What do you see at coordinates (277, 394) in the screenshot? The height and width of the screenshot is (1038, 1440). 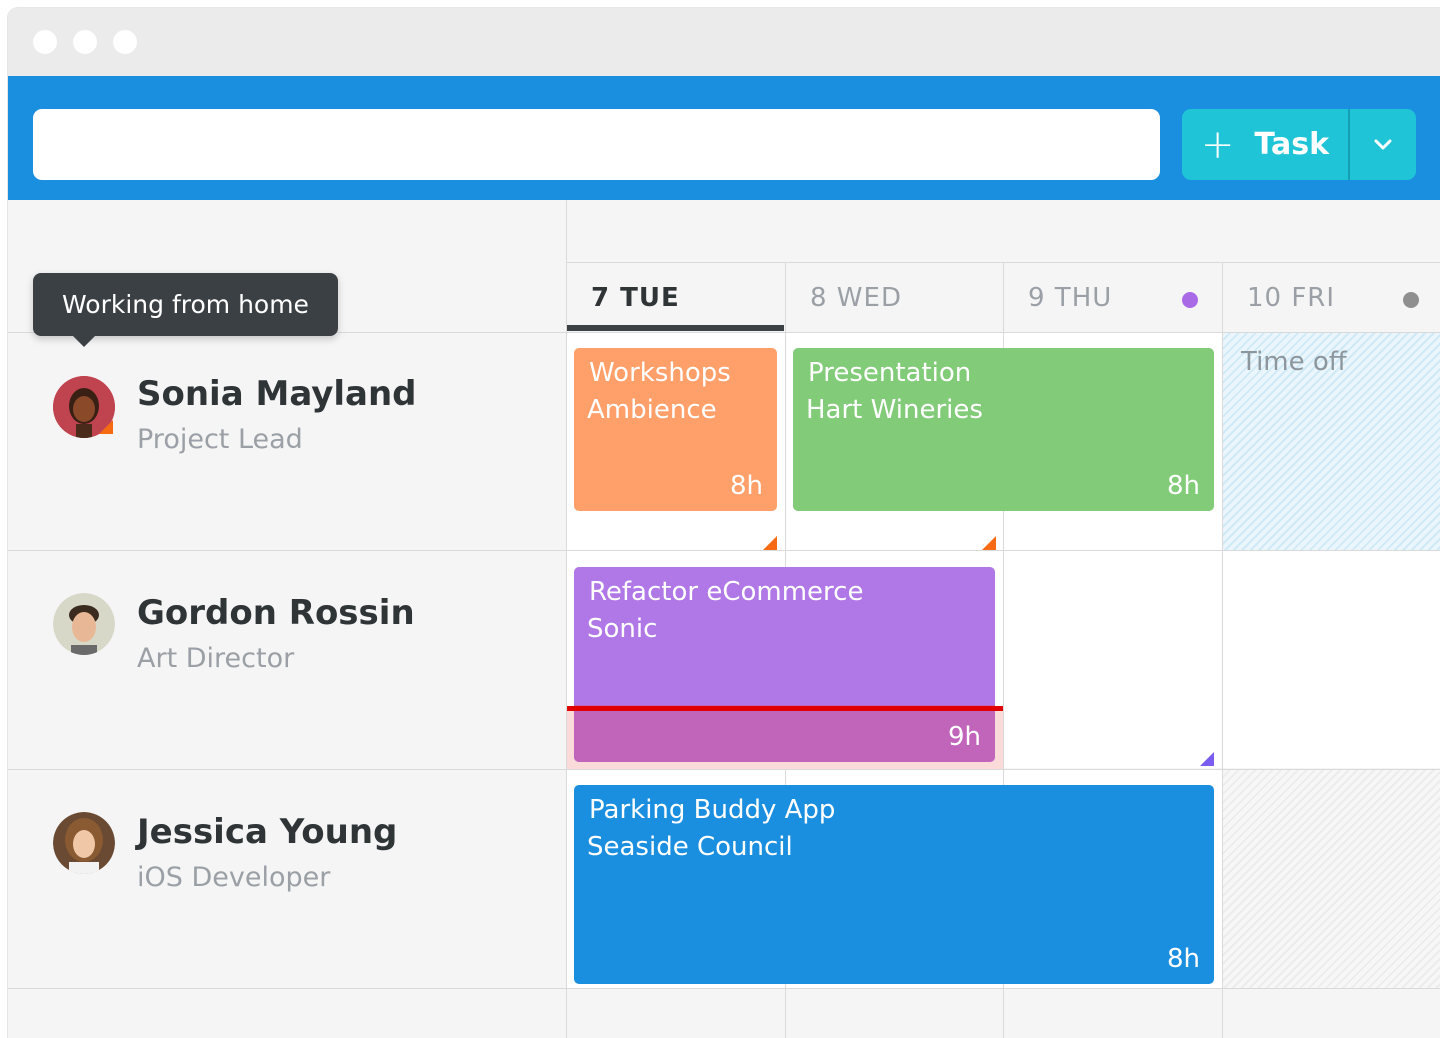 I see `person-name: Sonia Mayland` at bounding box center [277, 394].